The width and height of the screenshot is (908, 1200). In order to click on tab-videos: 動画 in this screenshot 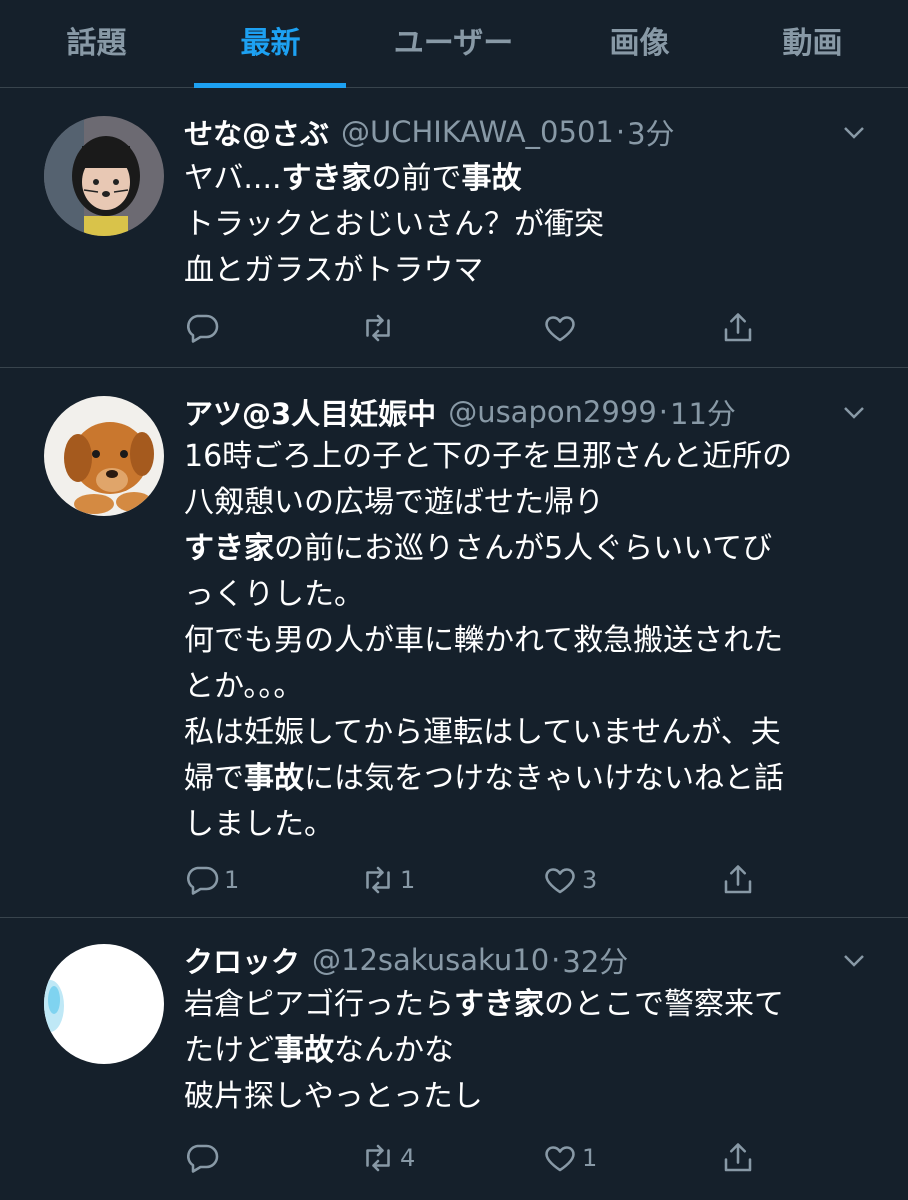, I will do `click(812, 44)`.